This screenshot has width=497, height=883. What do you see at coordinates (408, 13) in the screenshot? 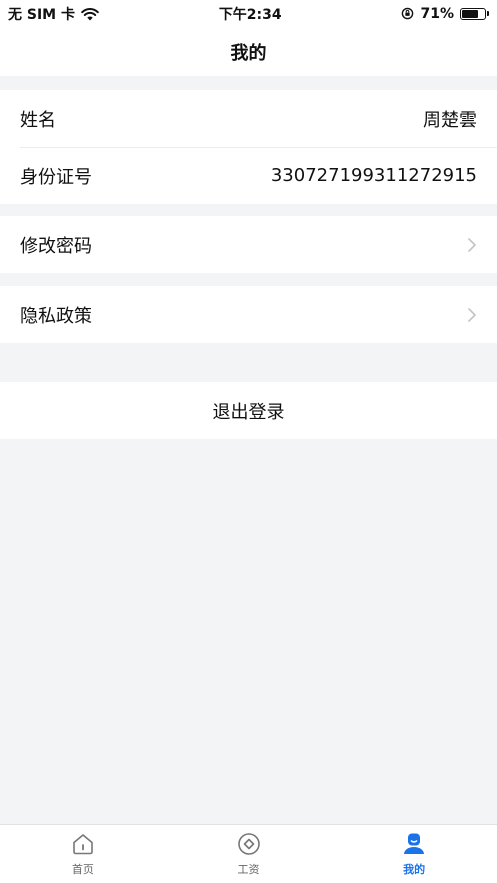
I see `rotation-lock-icon` at bounding box center [408, 13].